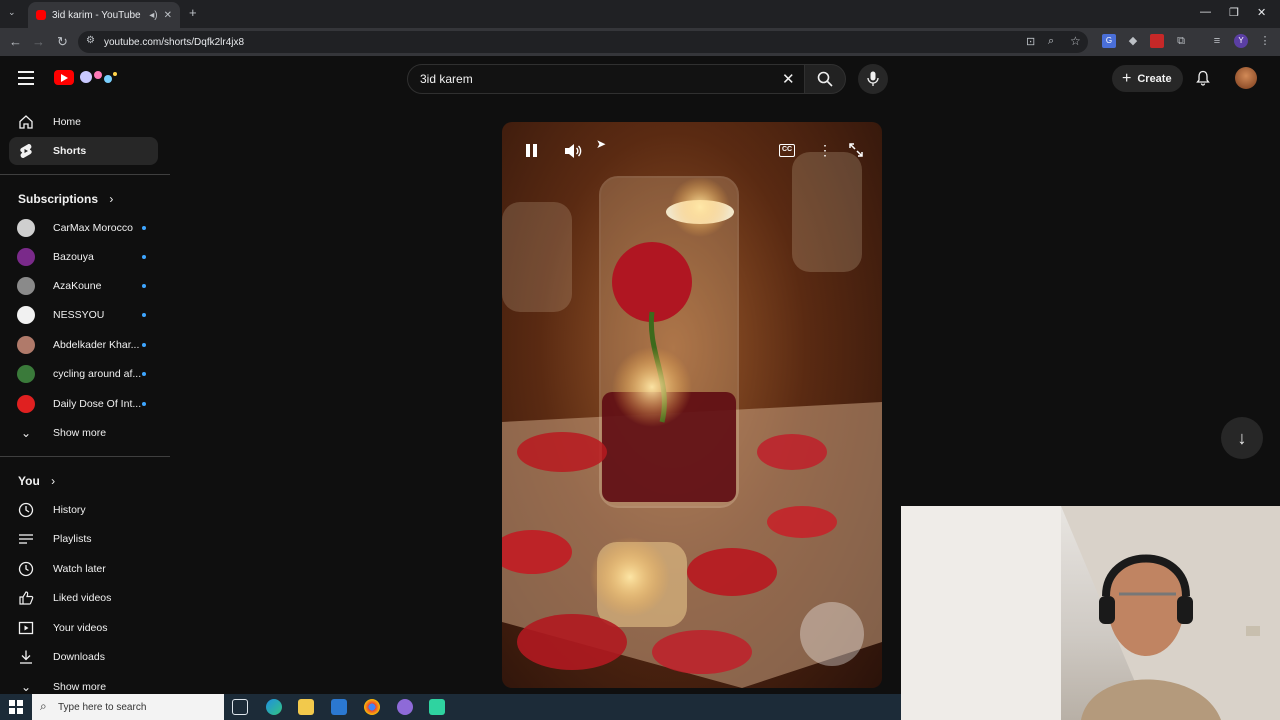  What do you see at coordinates (306, 707) in the screenshot?
I see `file-explorer-icon` at bounding box center [306, 707].